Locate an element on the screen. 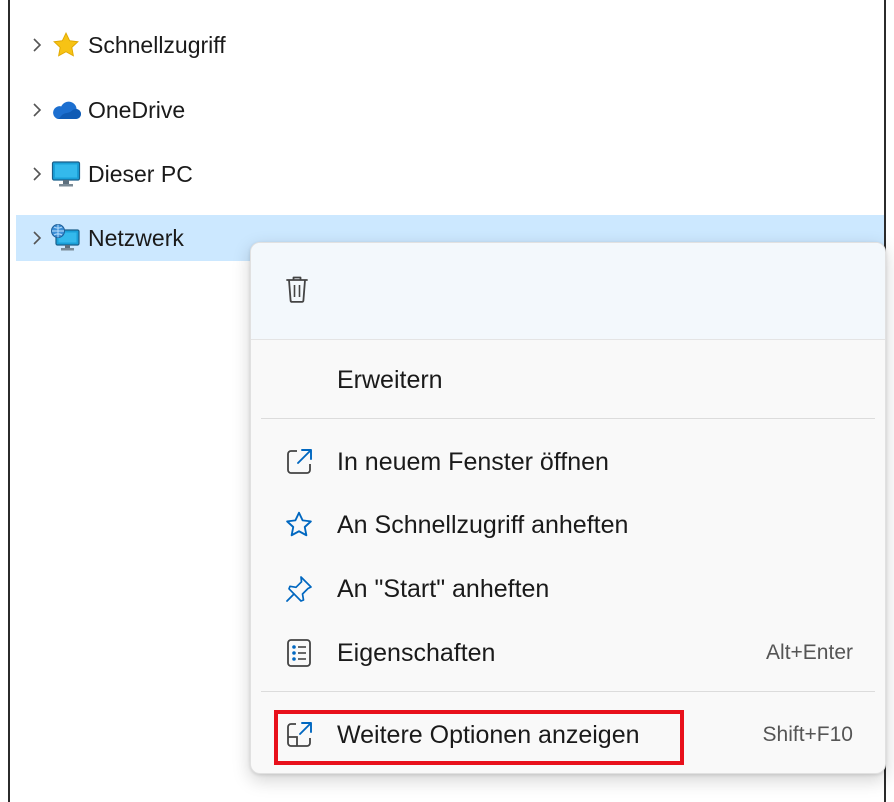 The image size is (894, 802). tree-item-label: Dieser PC is located at coordinates (140, 173).